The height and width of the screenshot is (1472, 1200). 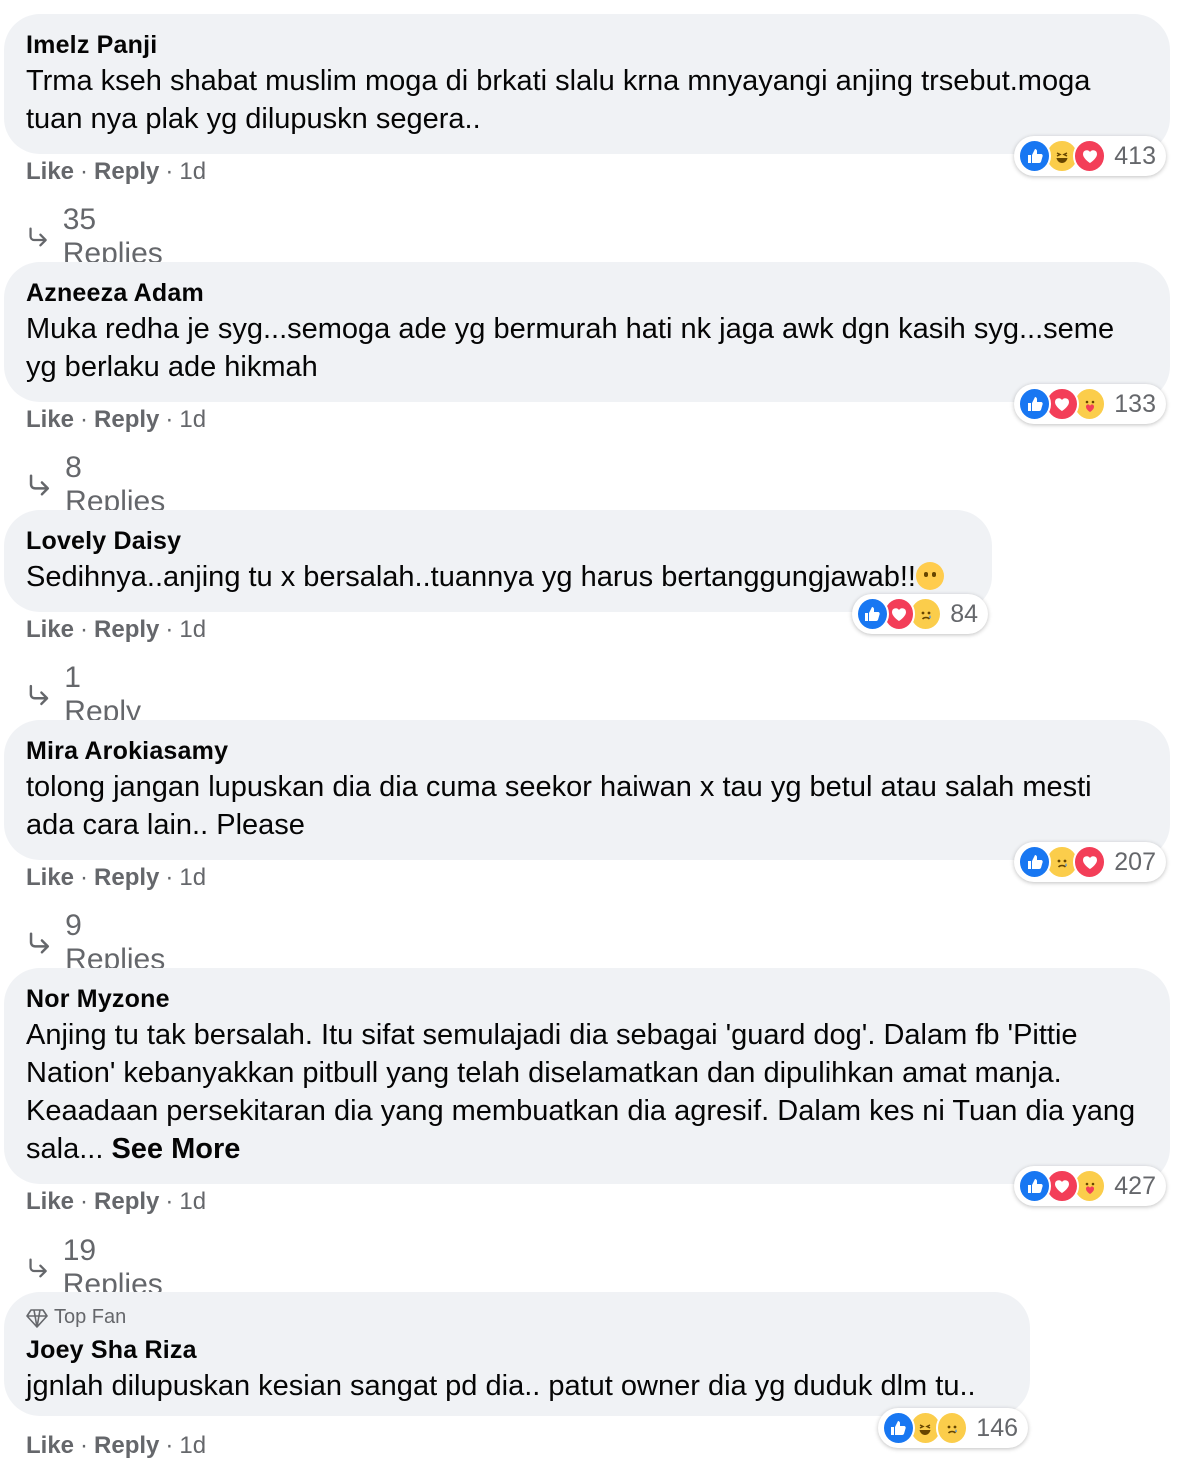 What do you see at coordinates (997, 1427) in the screenshot?
I see `reaction-count: 146` at bounding box center [997, 1427].